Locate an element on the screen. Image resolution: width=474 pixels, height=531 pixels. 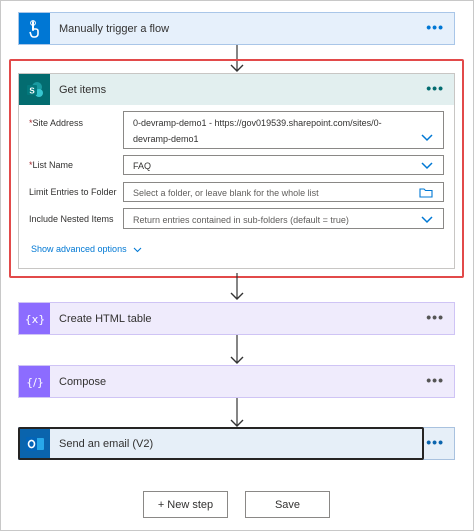
sharepoint-icon: S is located at coordinates (34, 89).